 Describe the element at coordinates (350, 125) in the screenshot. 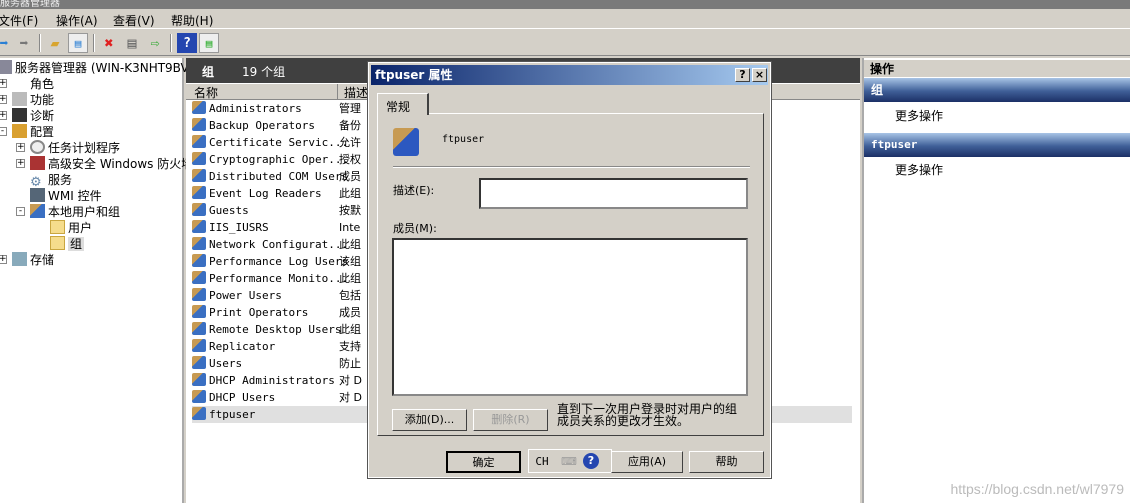

I see `group-description: 备份` at that location.